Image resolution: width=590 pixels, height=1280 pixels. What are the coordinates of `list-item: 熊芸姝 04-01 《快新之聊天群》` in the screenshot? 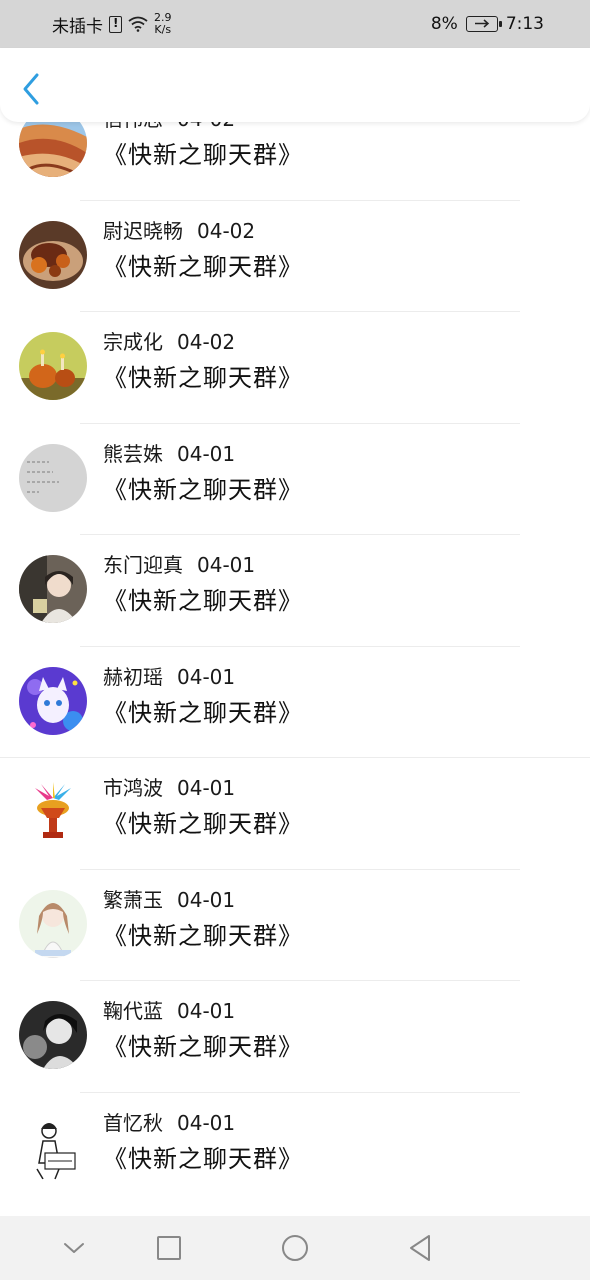 It's located at (295, 479).